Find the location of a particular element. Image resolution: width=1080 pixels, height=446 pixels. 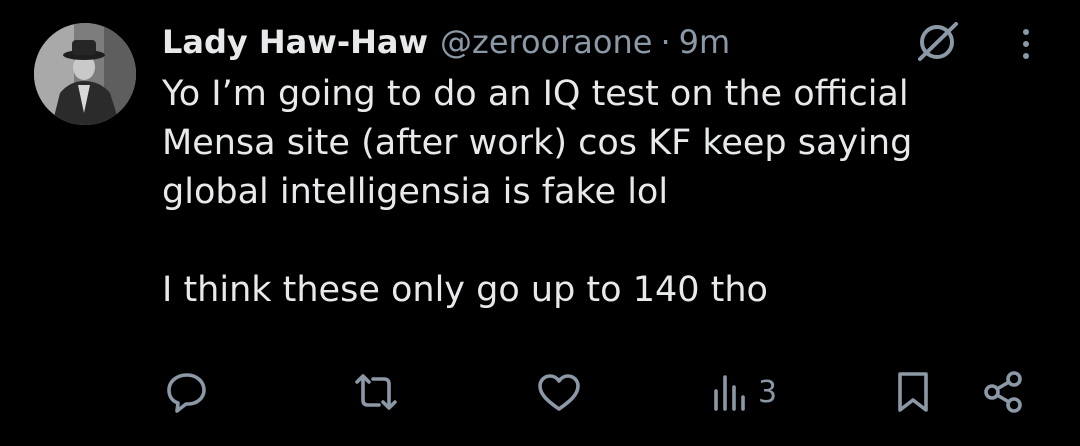

share-icon is located at coordinates (1003, 392).